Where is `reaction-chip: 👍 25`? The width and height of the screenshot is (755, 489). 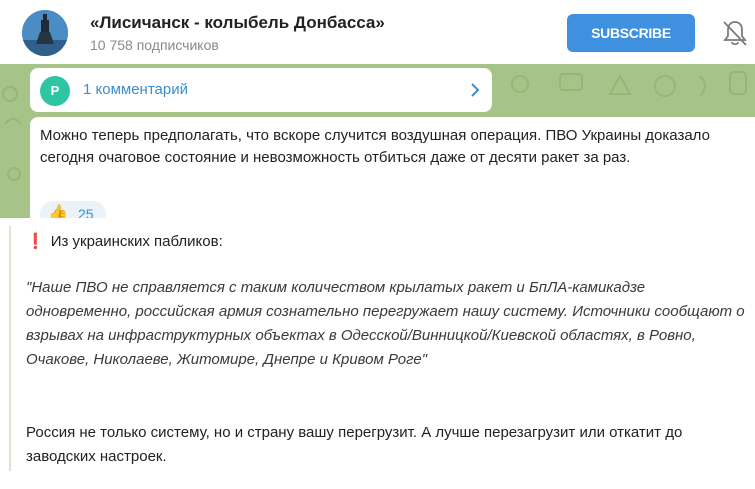 reaction-chip: 👍 25 is located at coordinates (73, 209).